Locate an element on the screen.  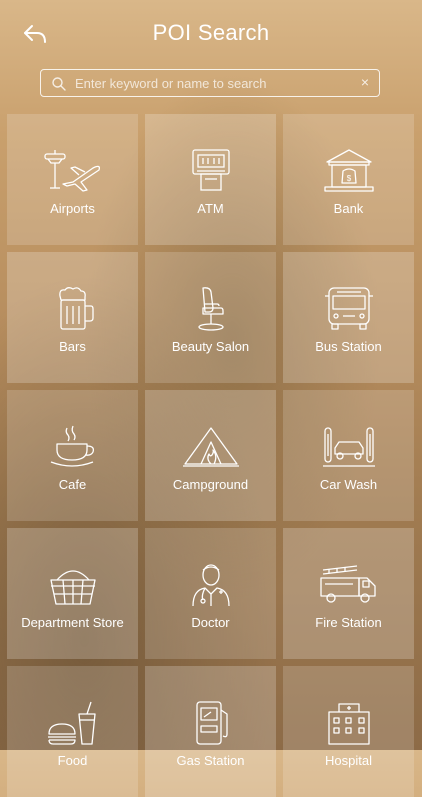
category-label: Fire Station is located at coordinates (348, 622).